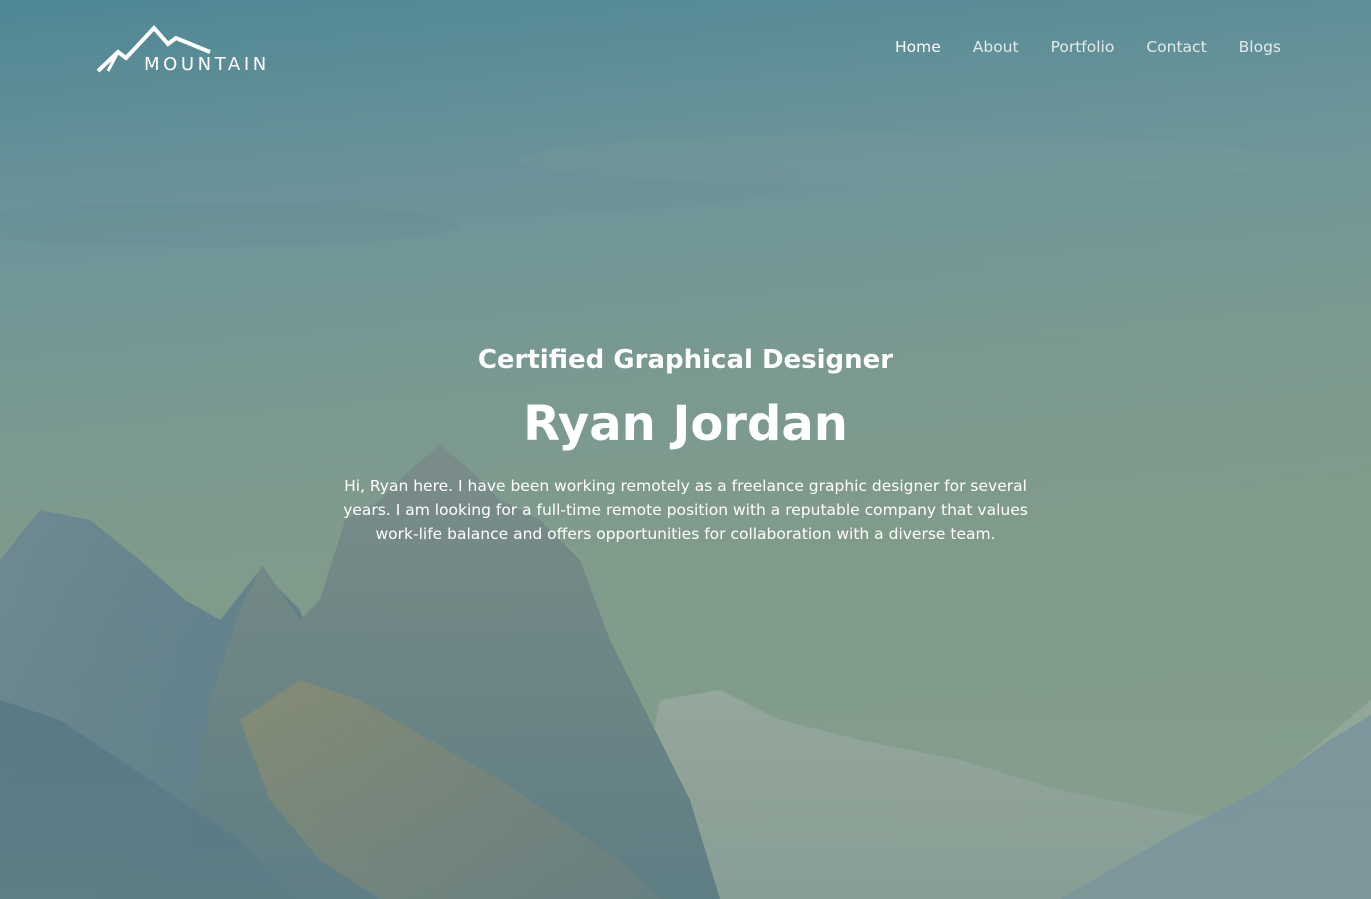 This screenshot has height=899, width=1371. I want to click on site-logo: MOUNTAIN, so click(191, 51).